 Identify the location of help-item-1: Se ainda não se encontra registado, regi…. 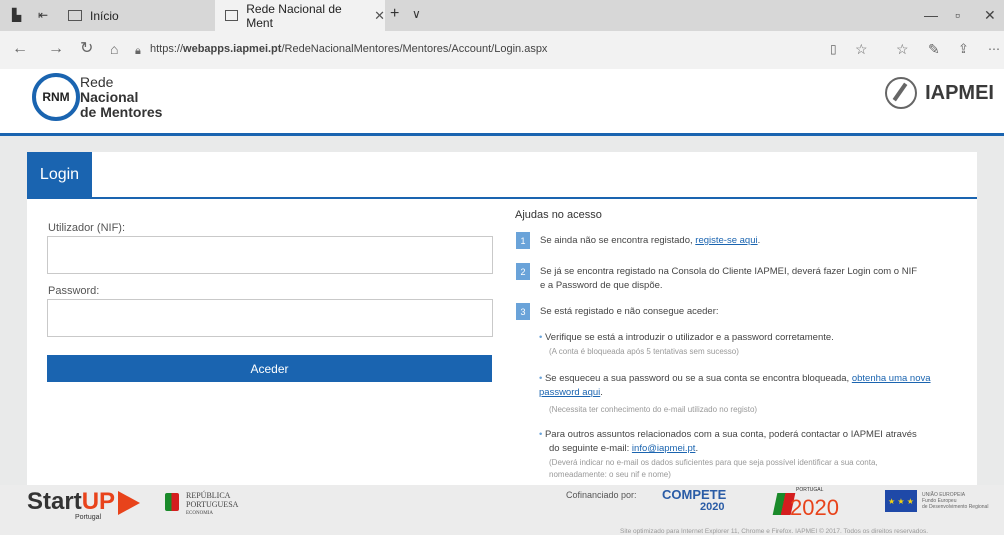
(650, 241).